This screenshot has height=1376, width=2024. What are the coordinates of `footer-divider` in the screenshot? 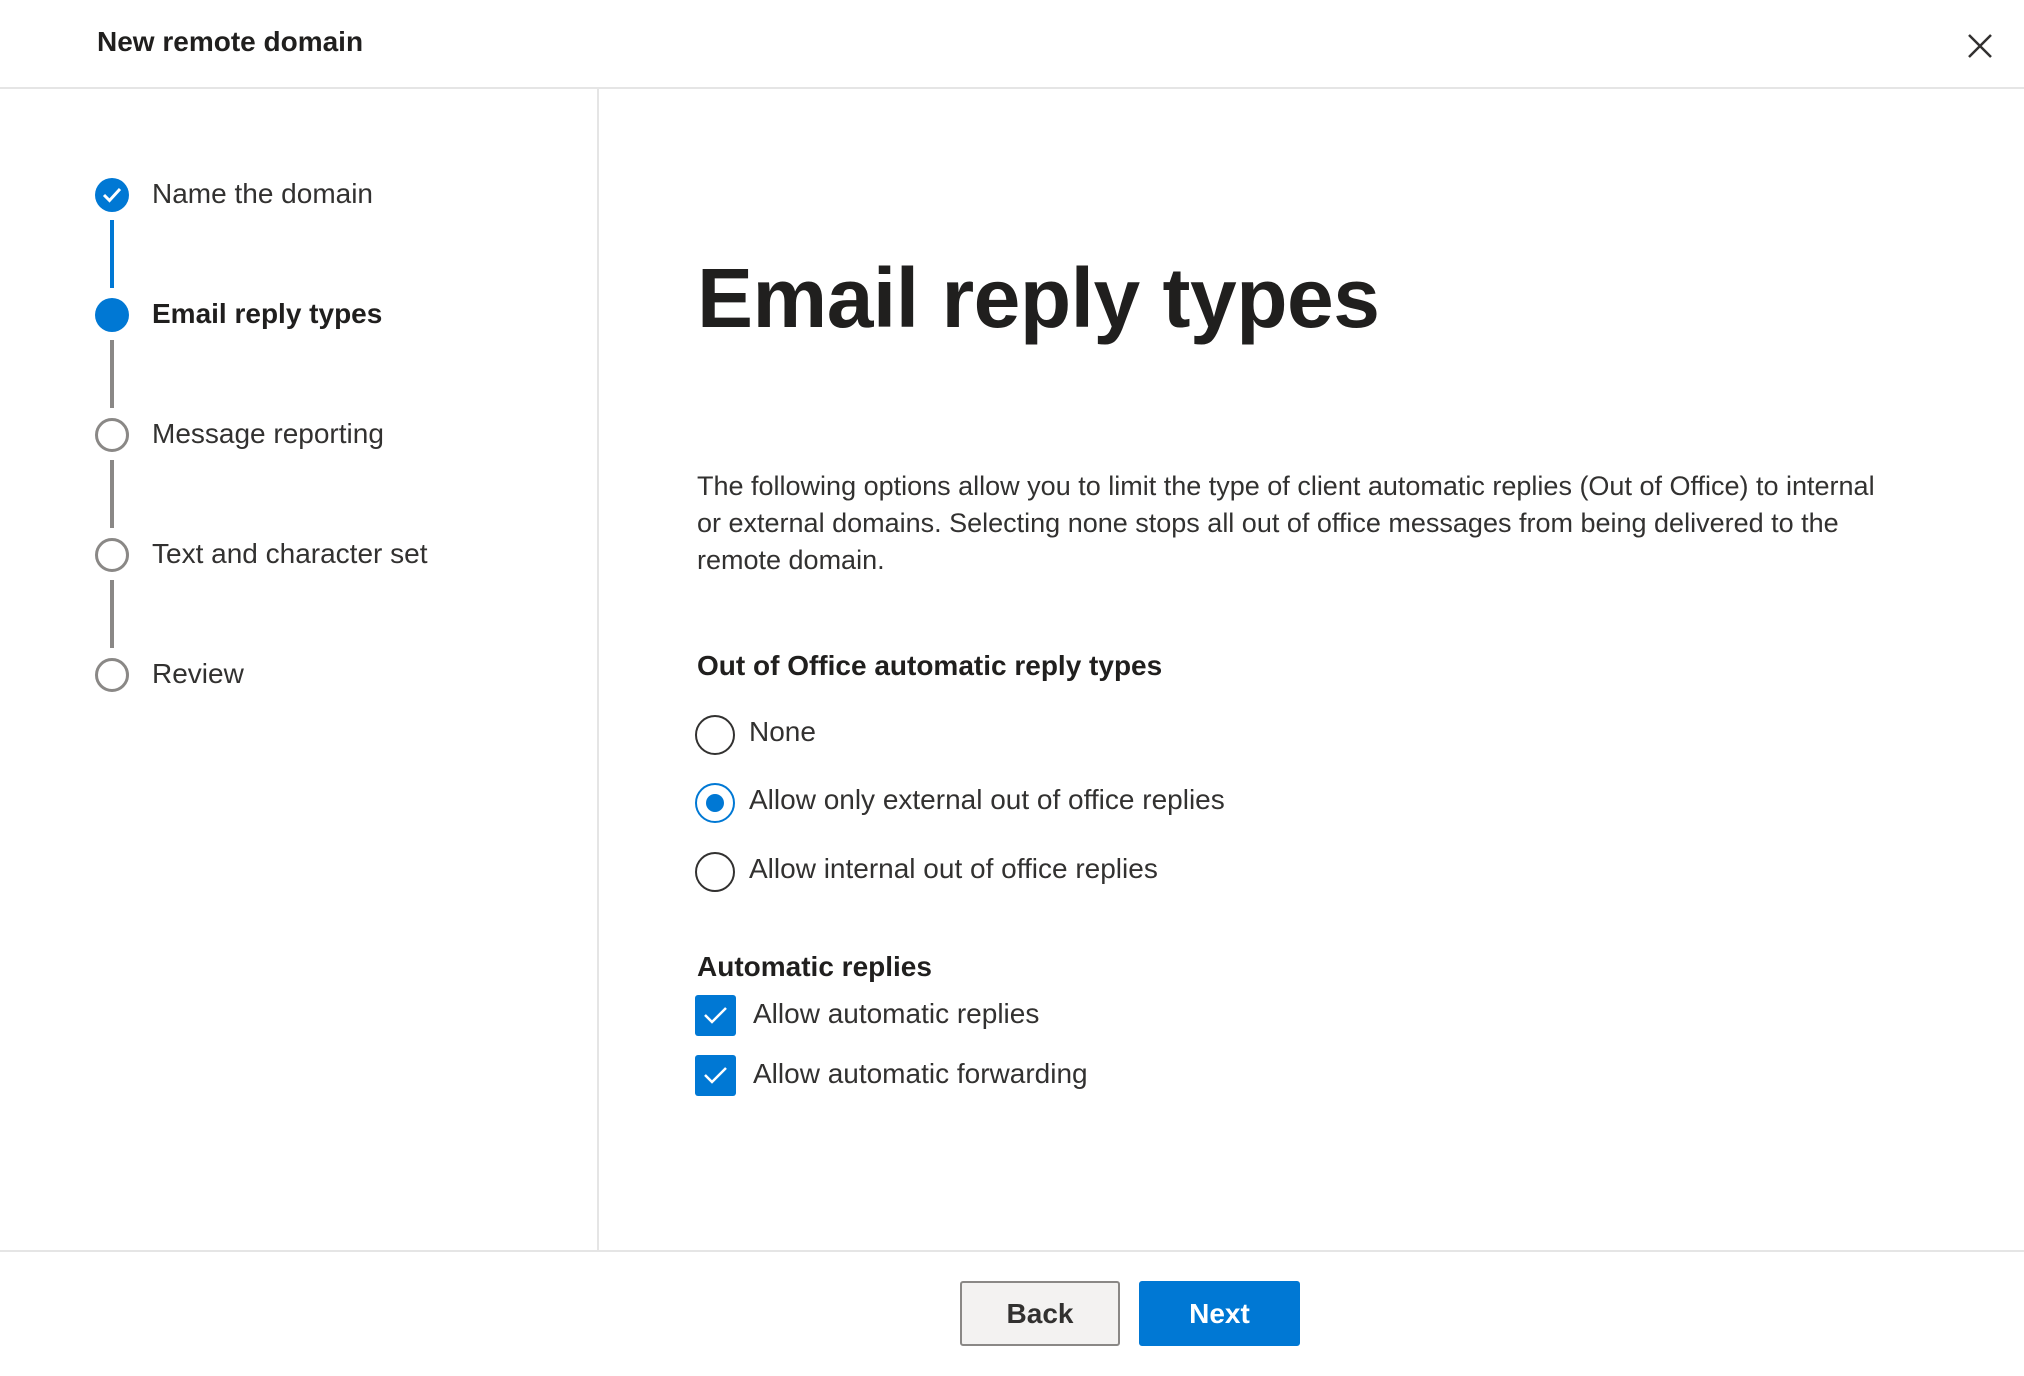 It's located at (1012, 1251).